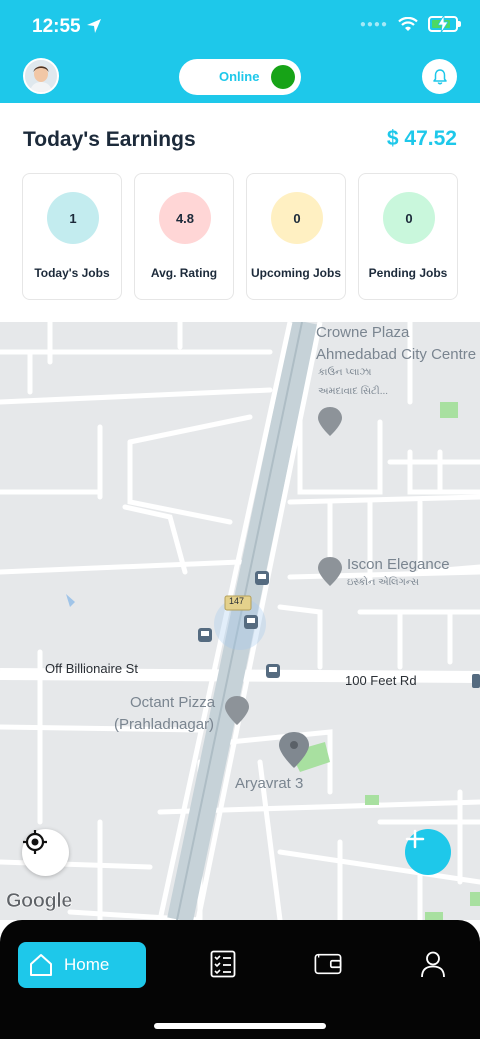  I want to click on my-location-button, so click(45, 852).